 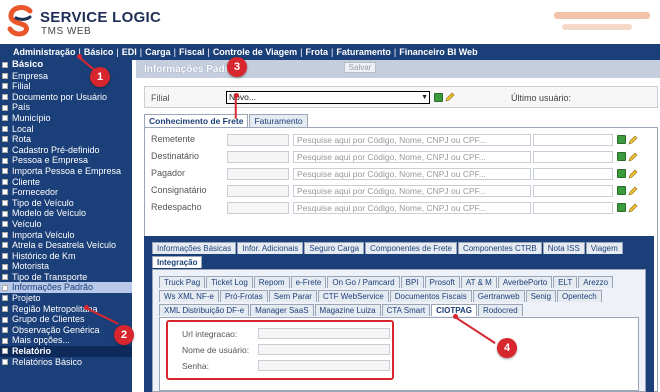 What do you see at coordinates (99, 52) in the screenshot?
I see `menu-basico: Básico` at bounding box center [99, 52].